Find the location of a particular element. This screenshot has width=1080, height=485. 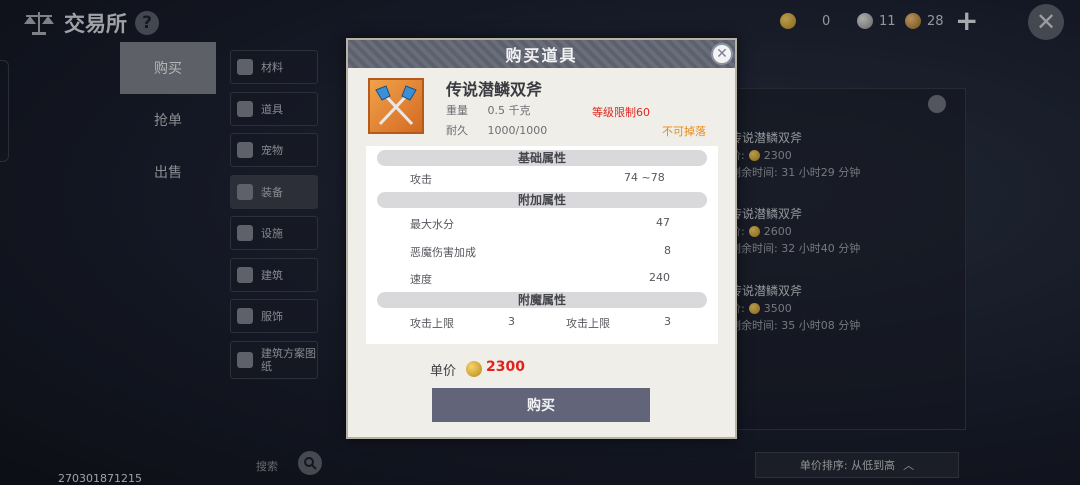

level-requirement: 等级限制60 is located at coordinates (621, 112).